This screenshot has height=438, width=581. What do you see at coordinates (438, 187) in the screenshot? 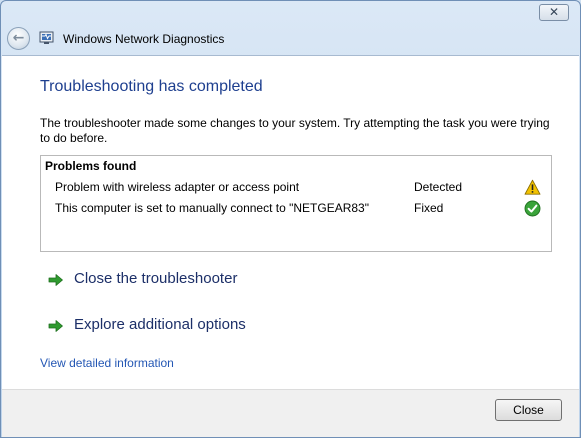
I see `problem-status: Detected` at bounding box center [438, 187].